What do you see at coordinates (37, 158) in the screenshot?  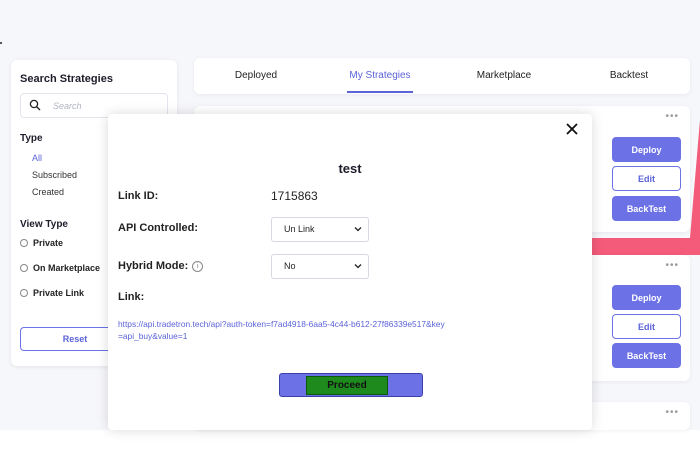 I see `type-filter-all: All` at bounding box center [37, 158].